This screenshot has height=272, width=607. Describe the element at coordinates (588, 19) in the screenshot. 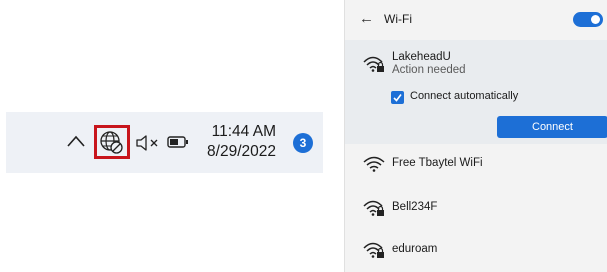

I see `wifi-toggle` at that location.